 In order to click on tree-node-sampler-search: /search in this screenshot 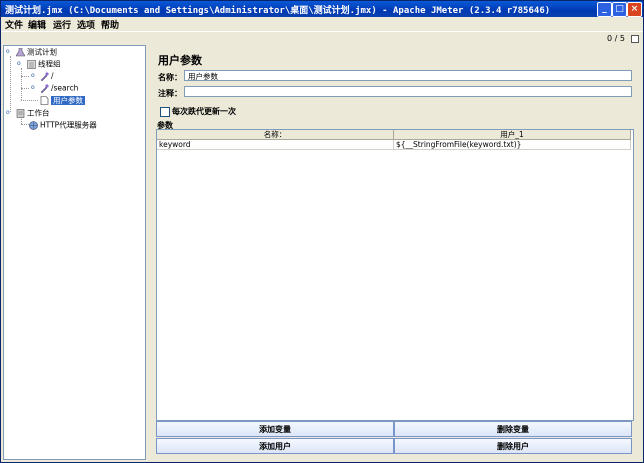, I will do `click(59, 87)`.